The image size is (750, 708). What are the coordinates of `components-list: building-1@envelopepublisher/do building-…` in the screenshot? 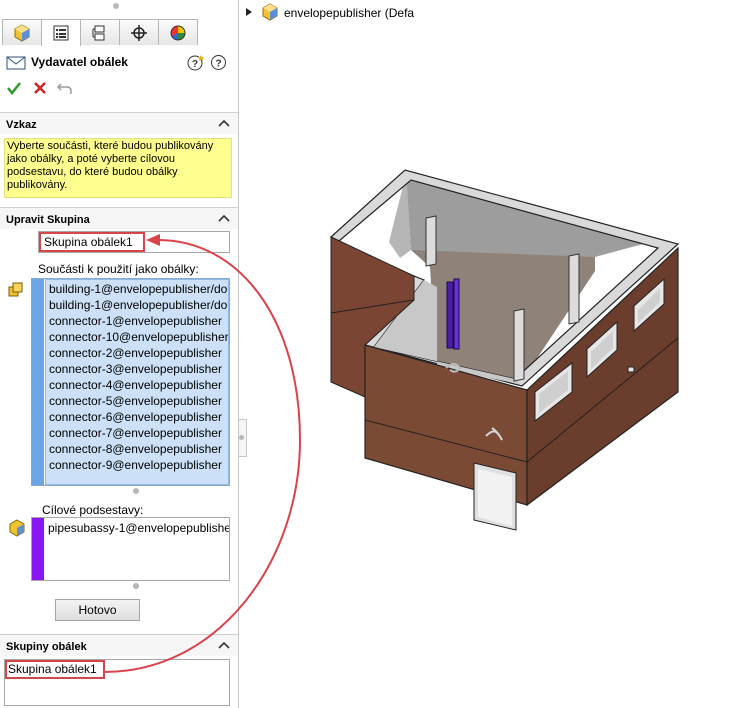 It's located at (137, 382).